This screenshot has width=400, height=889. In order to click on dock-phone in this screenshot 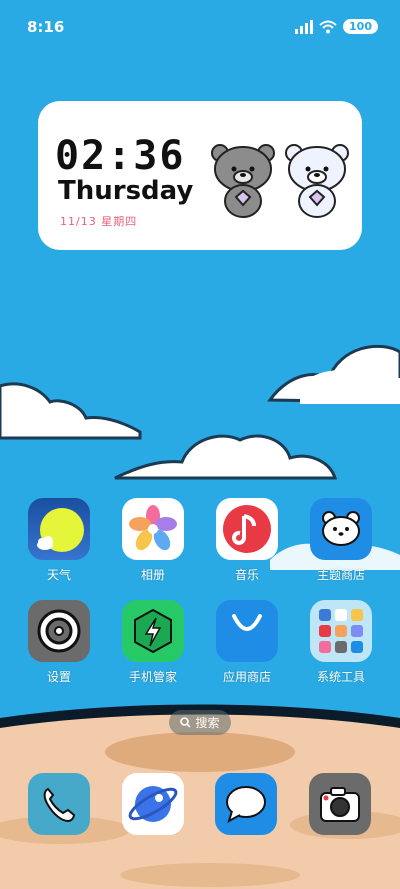, I will do `click(59, 804)`.